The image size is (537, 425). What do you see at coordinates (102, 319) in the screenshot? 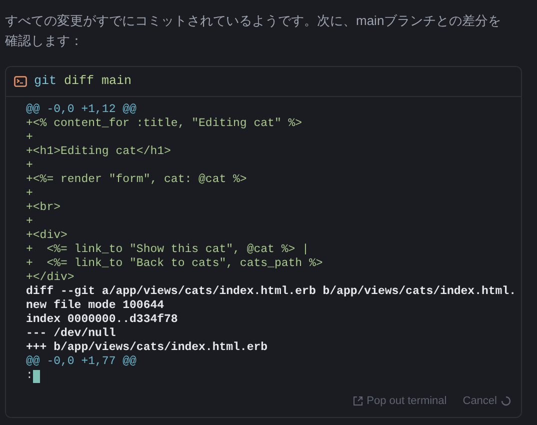
I see `code-line: index 0000000..d334f78` at bounding box center [102, 319].